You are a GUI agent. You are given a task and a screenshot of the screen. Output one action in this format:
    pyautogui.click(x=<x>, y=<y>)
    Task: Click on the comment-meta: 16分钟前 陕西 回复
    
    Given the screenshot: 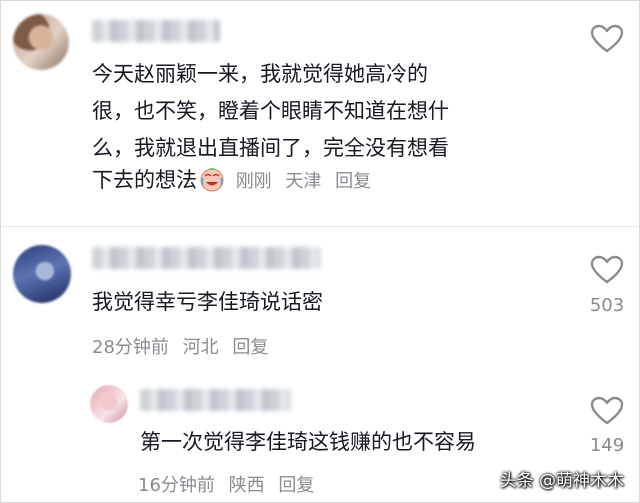 What is the action you would take?
    pyautogui.click(x=230, y=484)
    